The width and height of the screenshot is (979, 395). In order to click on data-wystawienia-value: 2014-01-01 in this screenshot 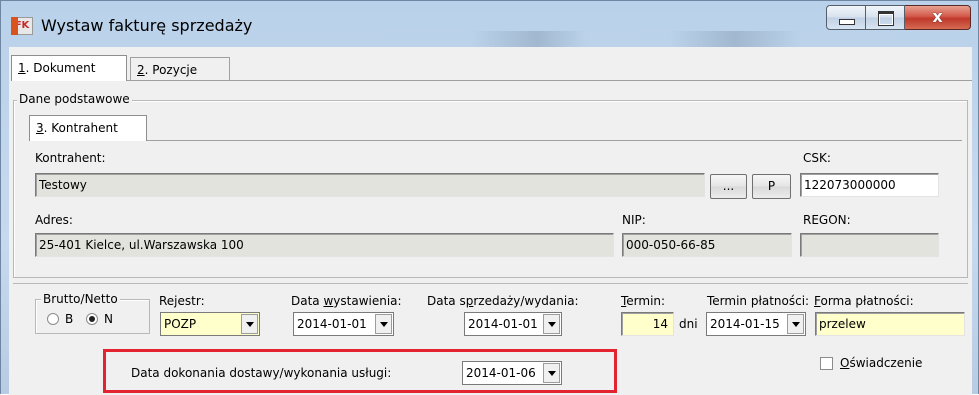, I will do `click(332, 324)`.